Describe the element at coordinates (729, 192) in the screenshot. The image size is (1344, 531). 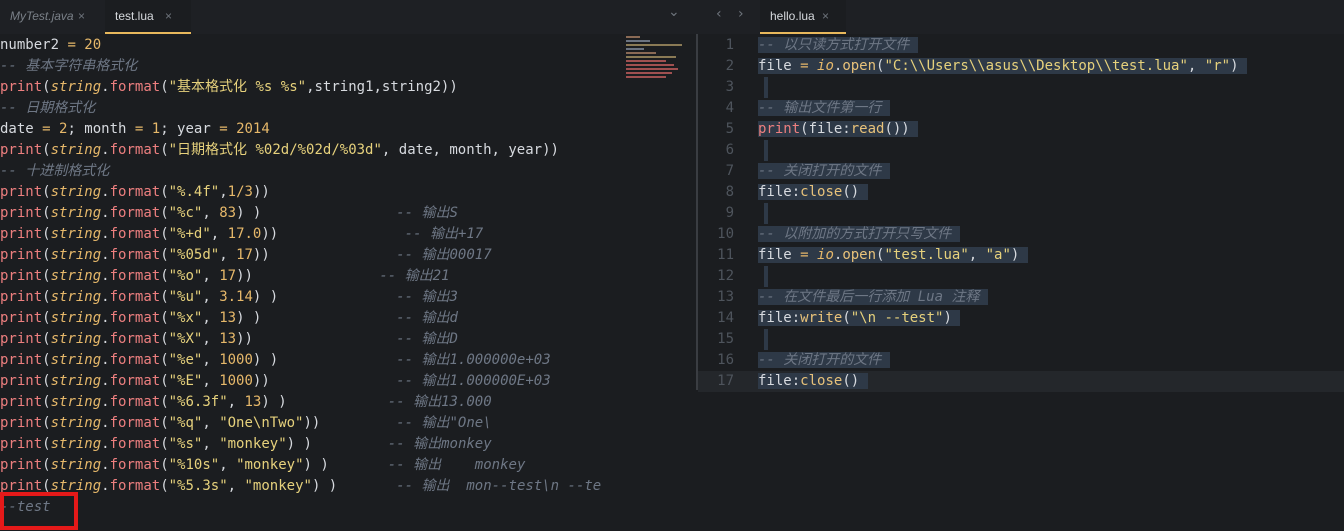
I see `line-number: 8` at that location.